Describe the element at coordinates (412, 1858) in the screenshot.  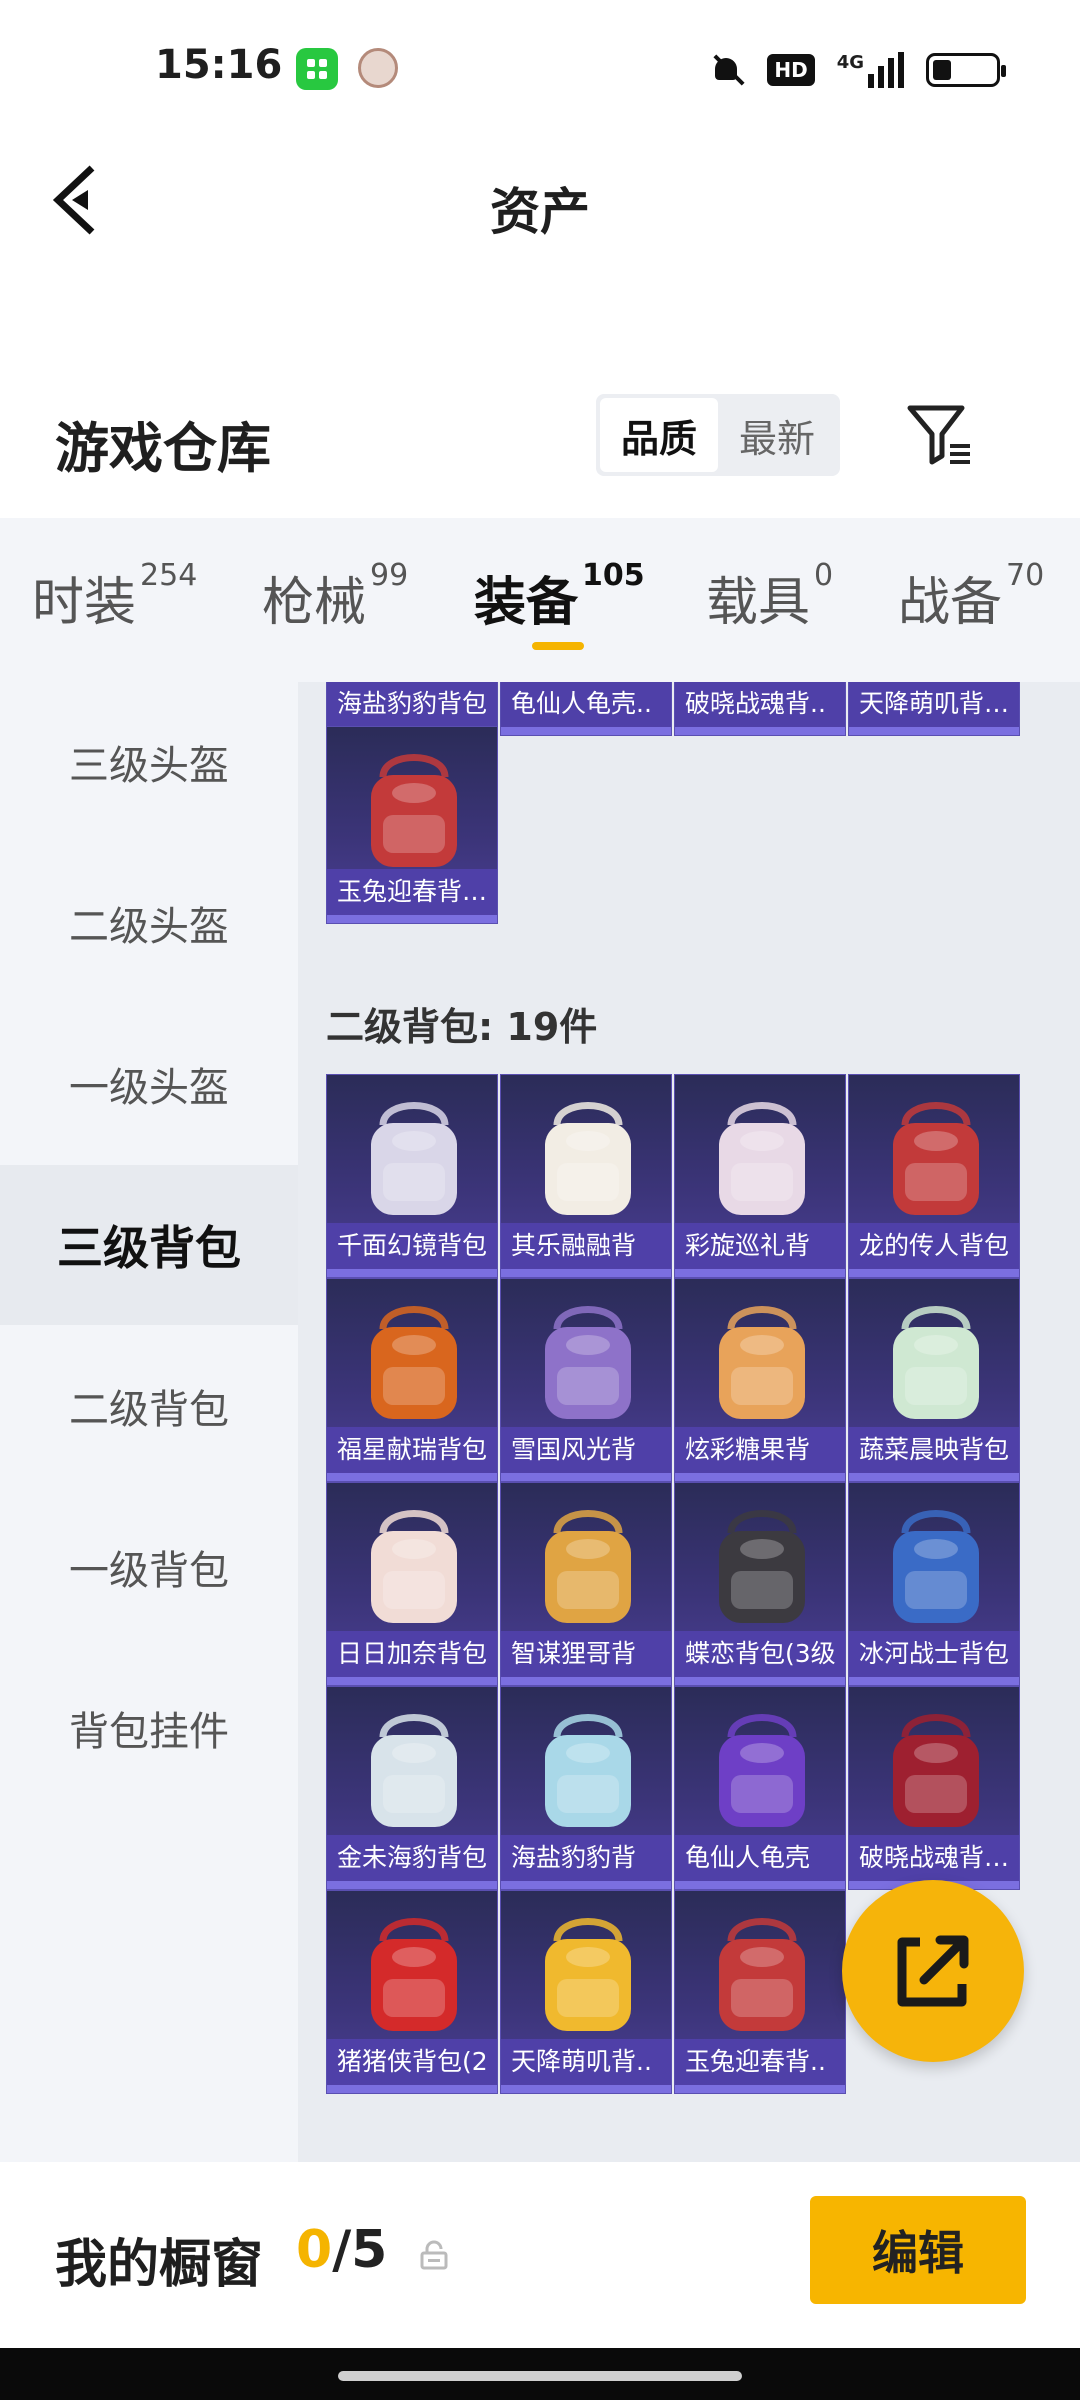
I see `item-label: 金未海豹背包` at that location.